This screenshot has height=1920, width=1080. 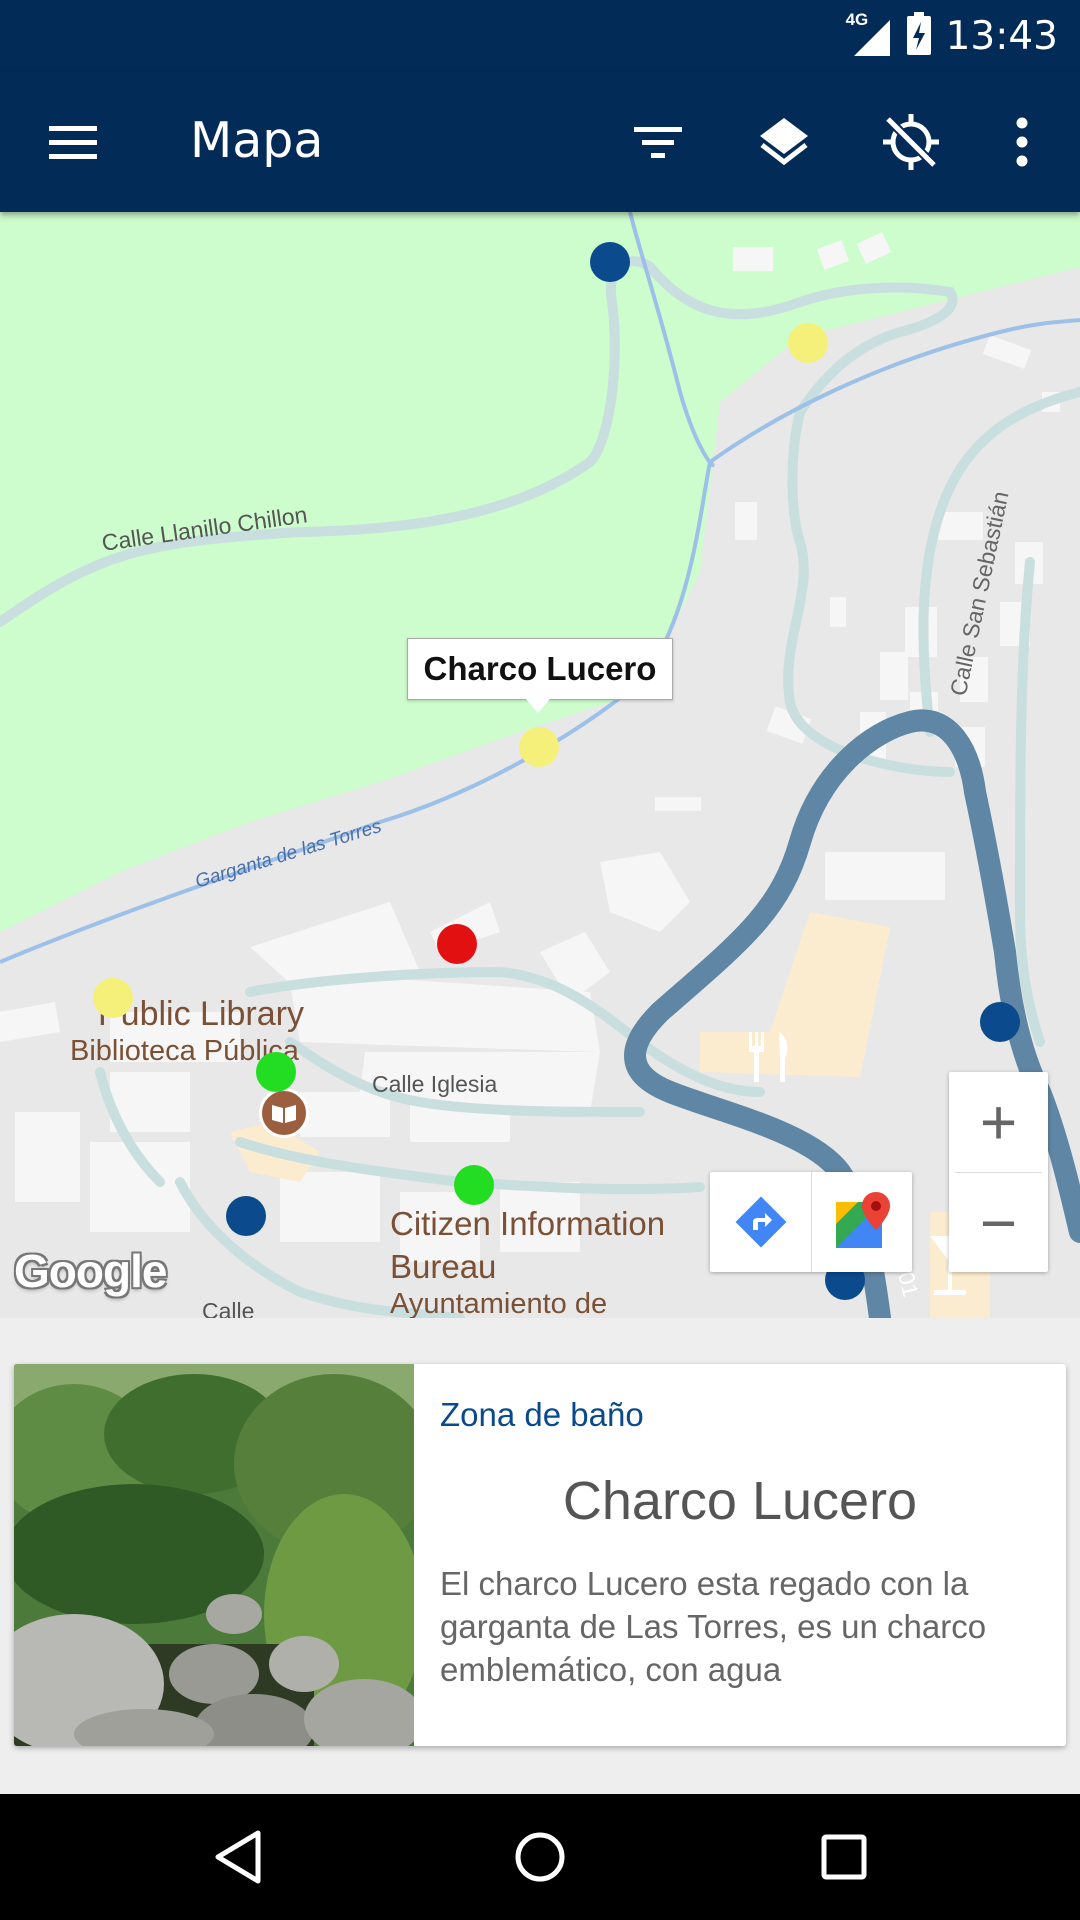 What do you see at coordinates (998, 1223) in the screenshot?
I see `zoom-out-button: −` at bounding box center [998, 1223].